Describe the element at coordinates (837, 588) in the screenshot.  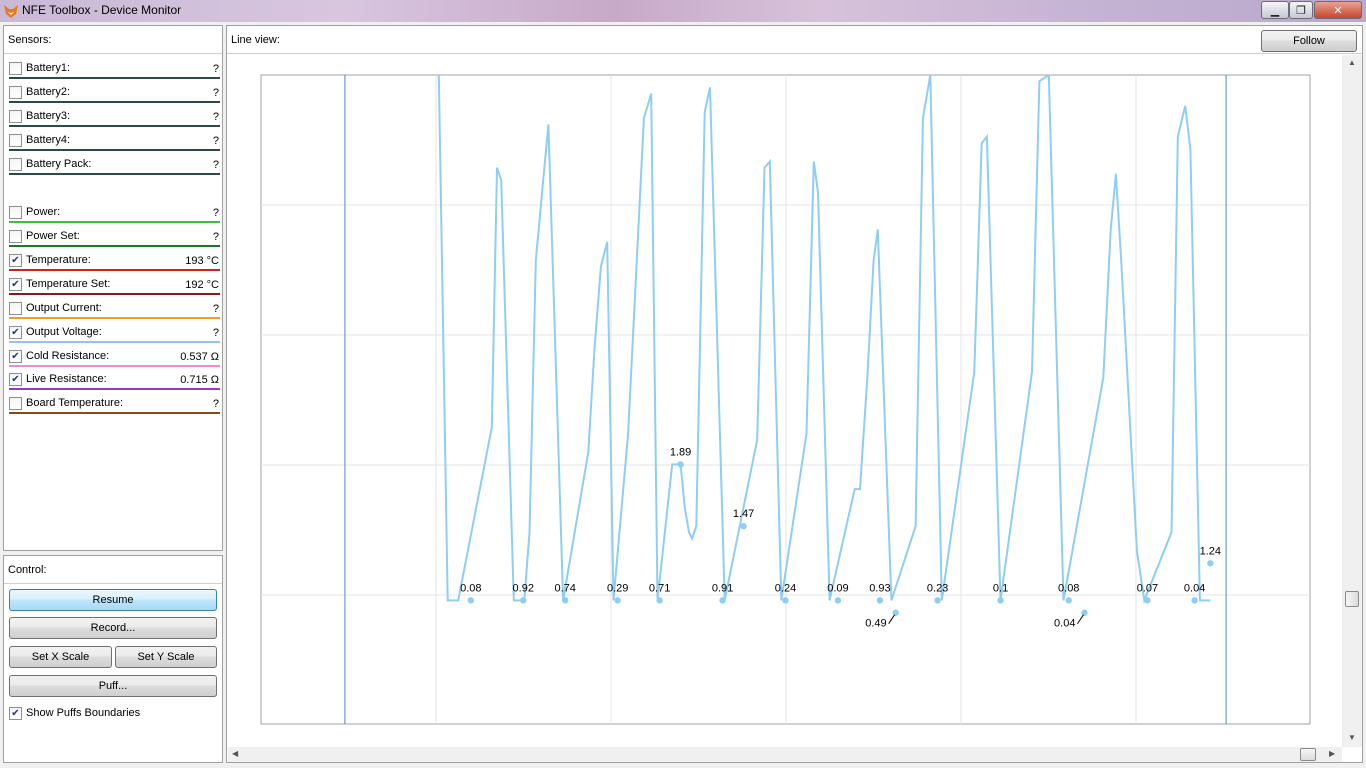
I see `data-point-label: 0.09` at that location.